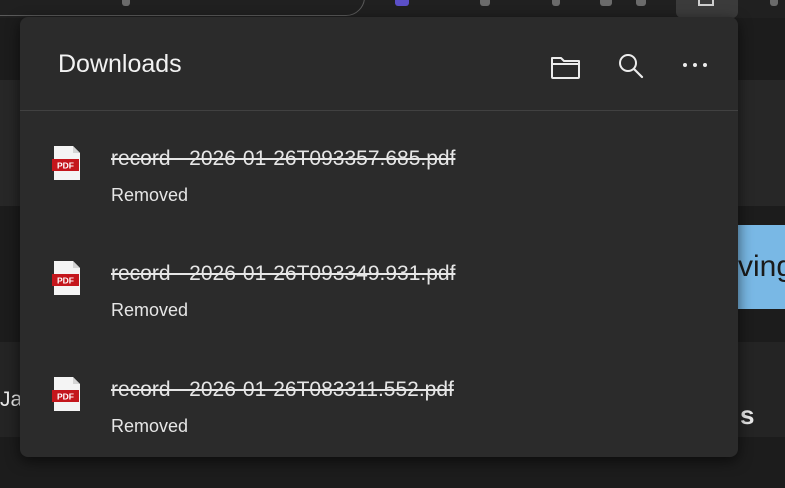  I want to click on extension-icon, so click(402, 3).